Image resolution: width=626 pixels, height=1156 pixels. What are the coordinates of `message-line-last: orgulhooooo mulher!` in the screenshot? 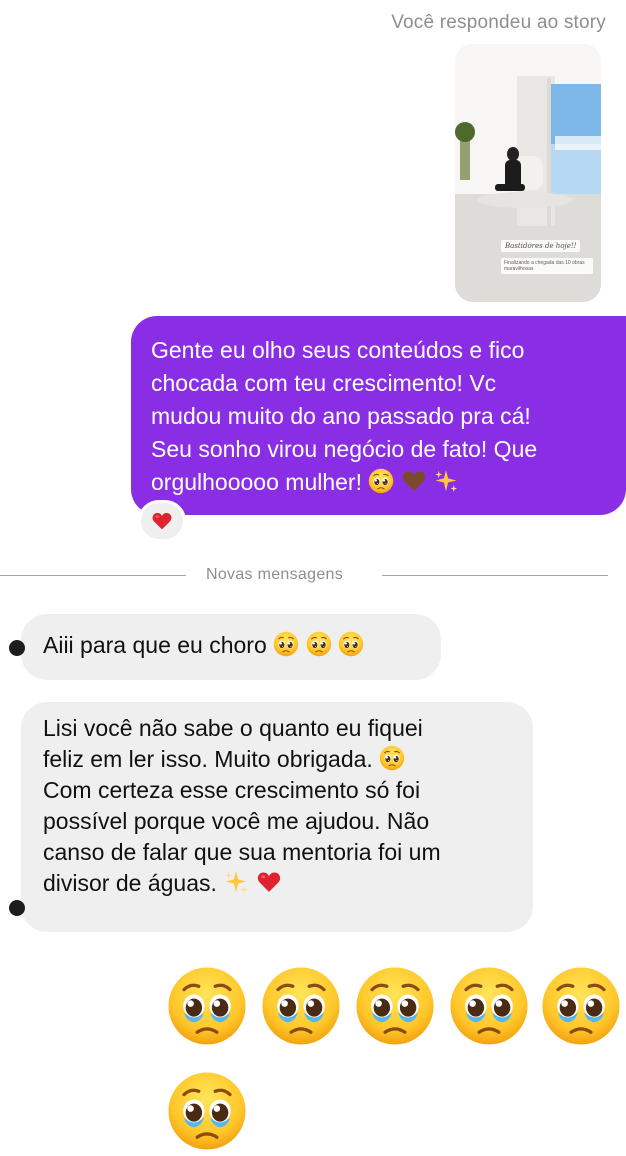 It's located at (379, 482).